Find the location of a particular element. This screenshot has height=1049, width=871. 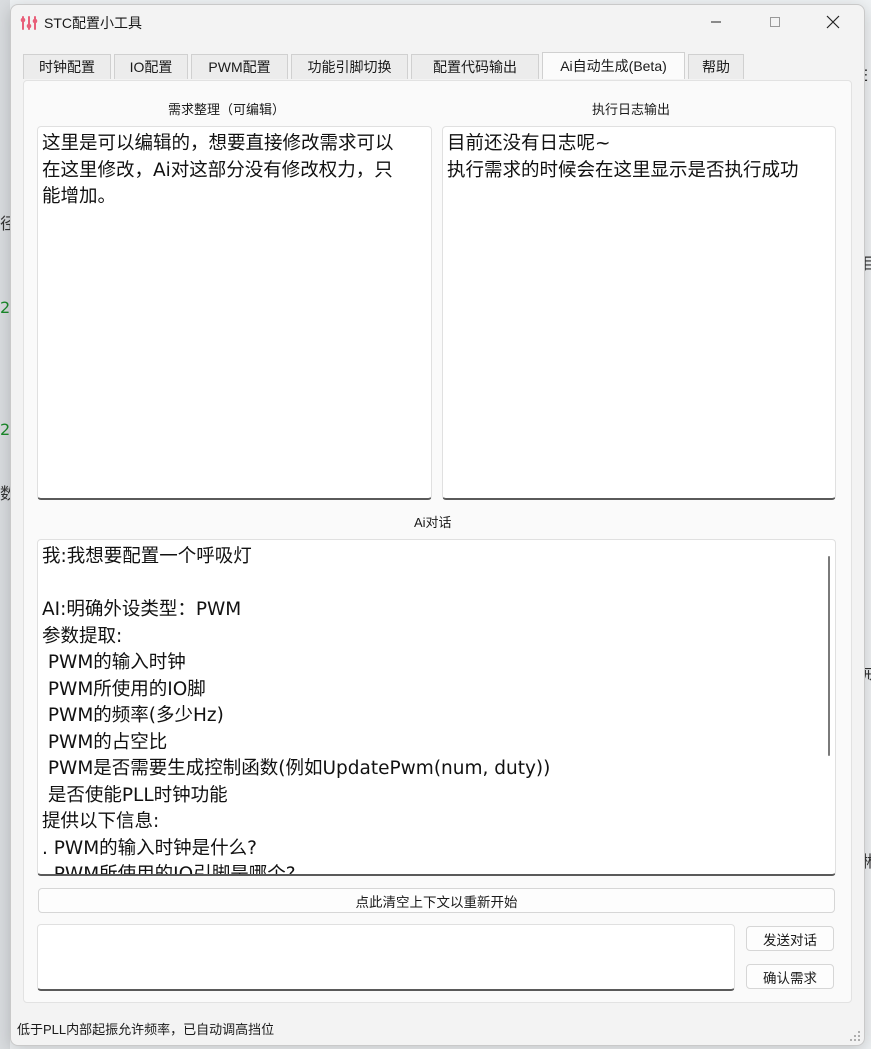

chat-scrollbar is located at coordinates (829, 656).